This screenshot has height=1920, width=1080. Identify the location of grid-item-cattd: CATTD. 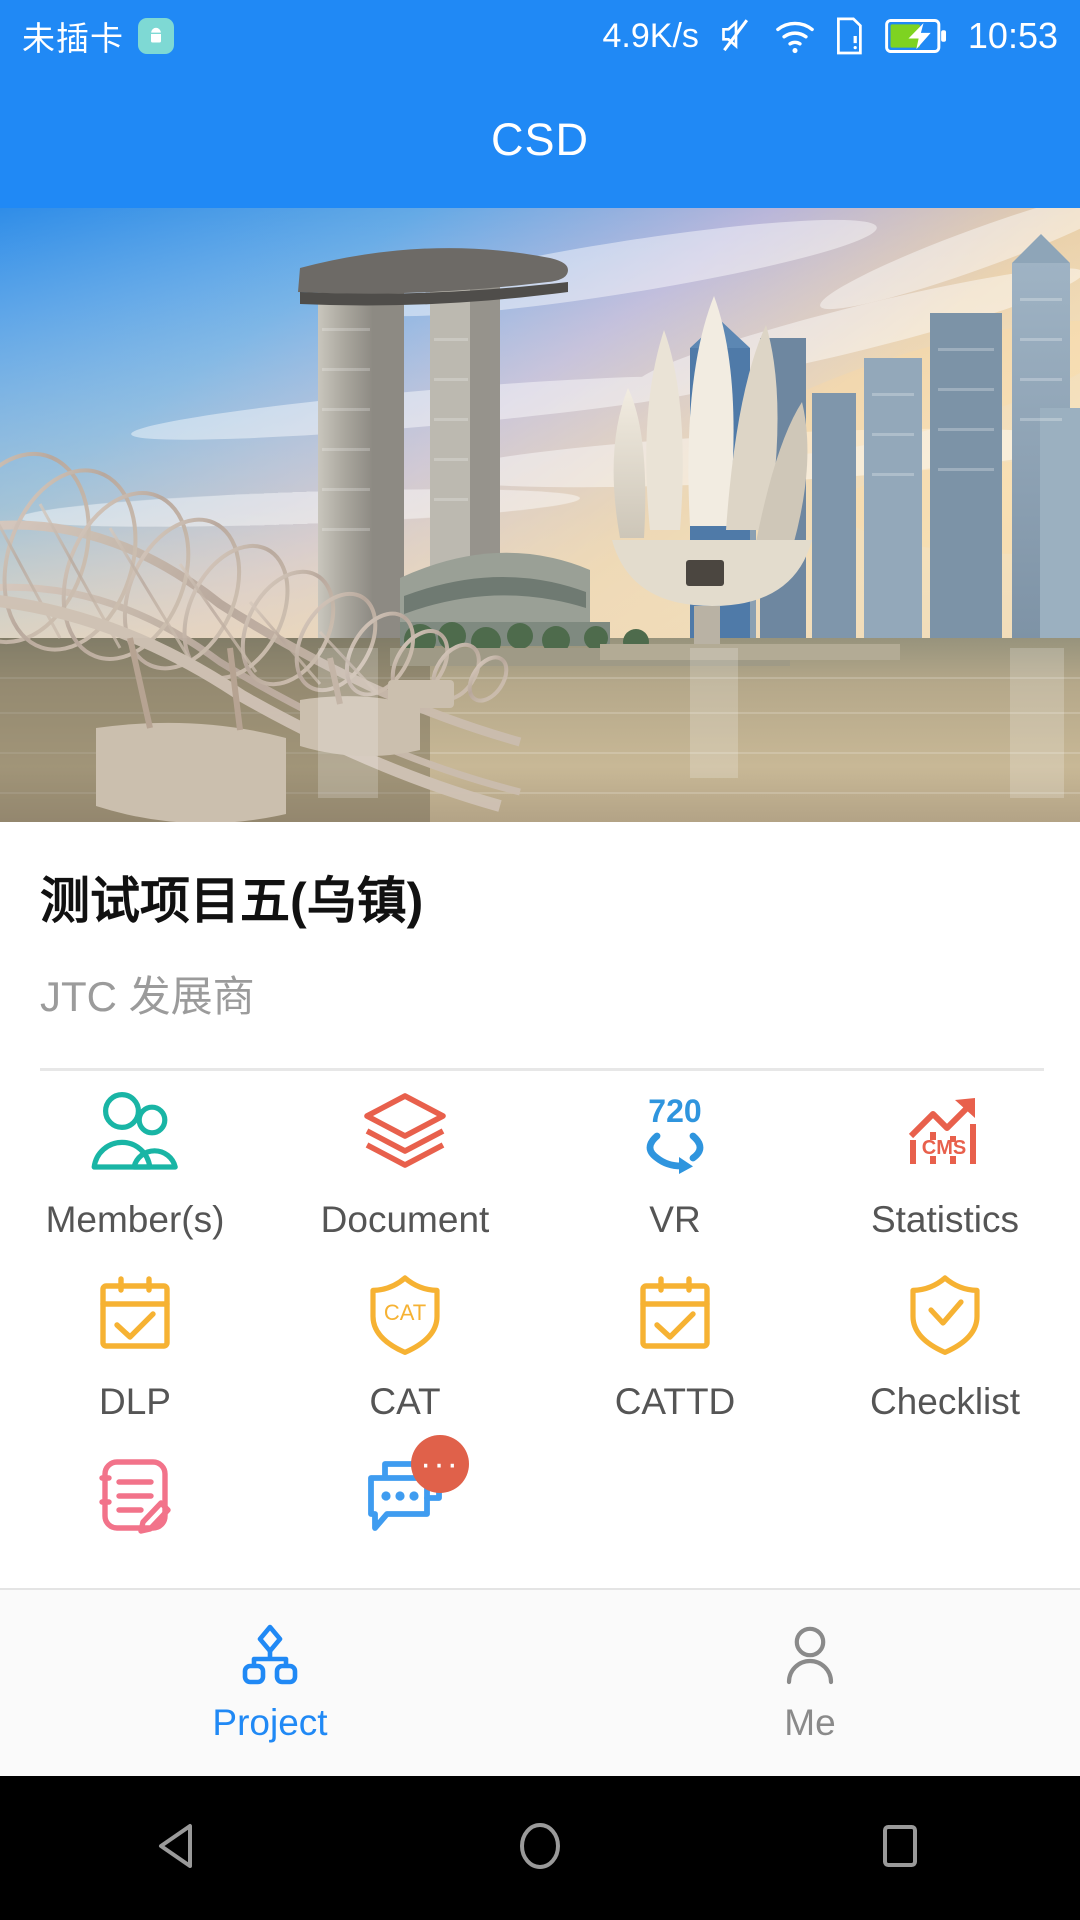
(675, 1348).